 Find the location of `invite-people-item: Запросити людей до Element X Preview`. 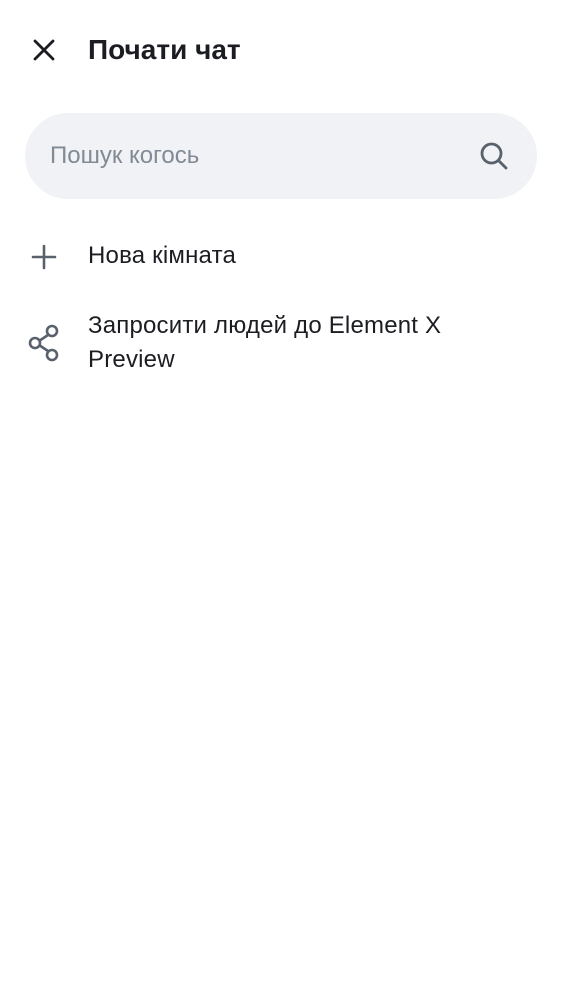

invite-people-item: Запросити людей до Element X Preview is located at coordinates (281, 344).